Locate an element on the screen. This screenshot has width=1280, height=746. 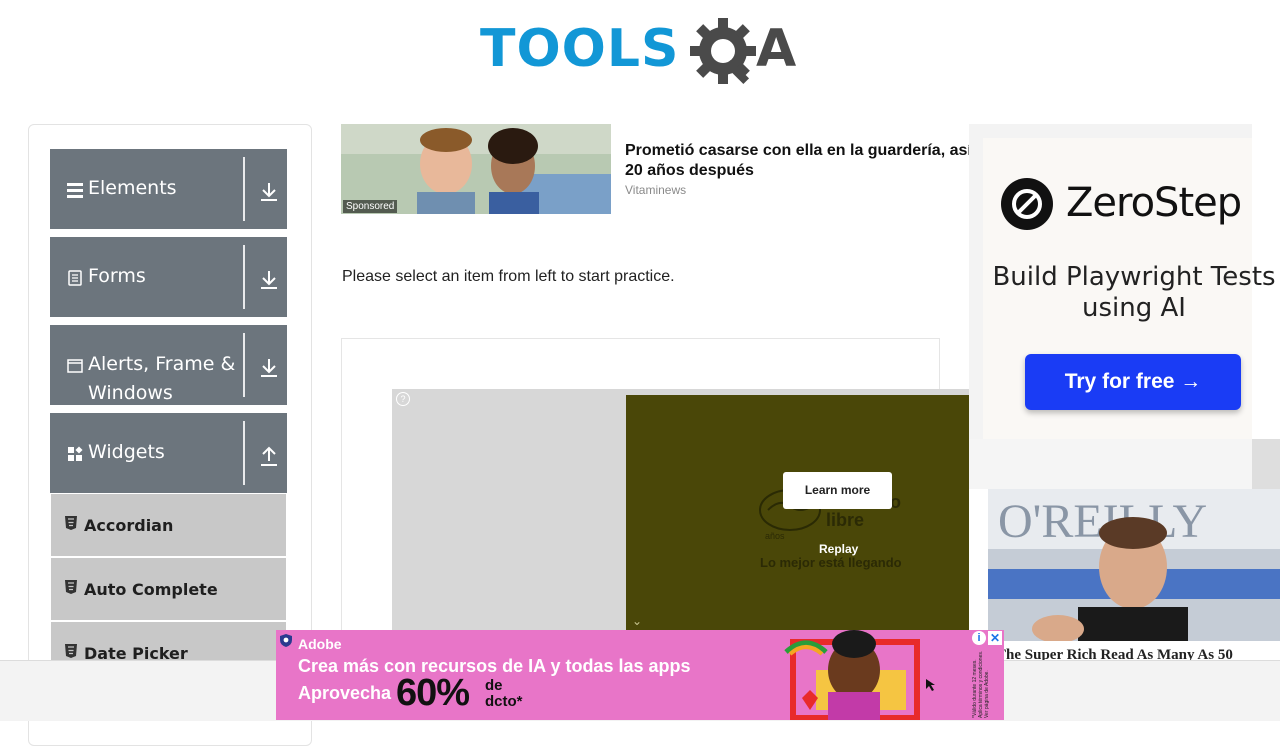
adobe-brand: Adobe is located at coordinates (320, 644).